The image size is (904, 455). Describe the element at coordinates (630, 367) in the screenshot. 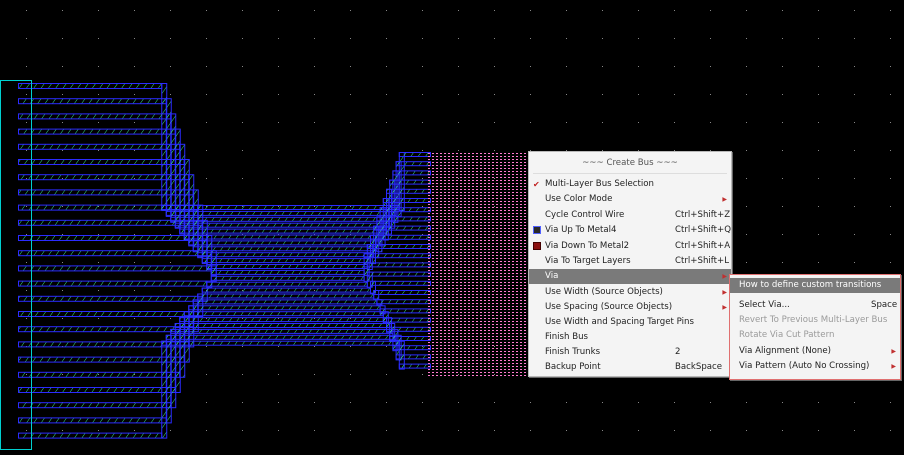

I see `menu-item-backup-point: Backup Point BackSpace` at that location.